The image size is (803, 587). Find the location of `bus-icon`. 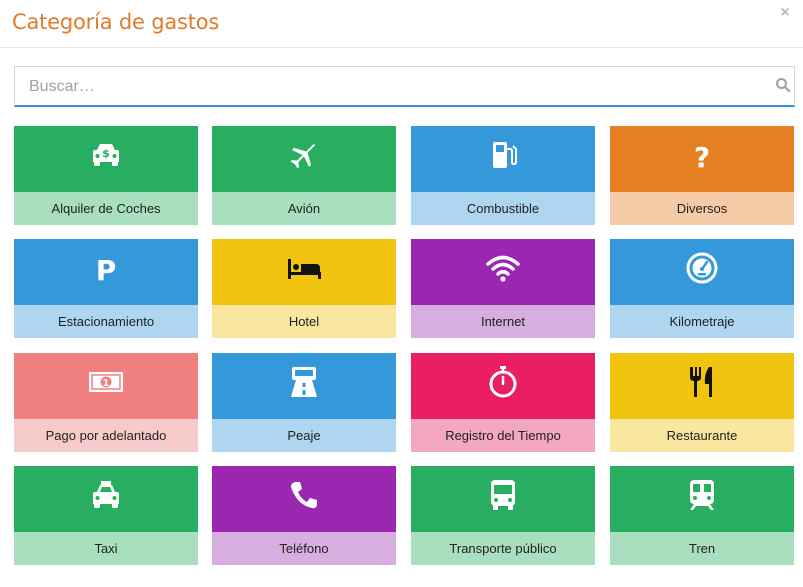

bus-icon is located at coordinates (503, 495).